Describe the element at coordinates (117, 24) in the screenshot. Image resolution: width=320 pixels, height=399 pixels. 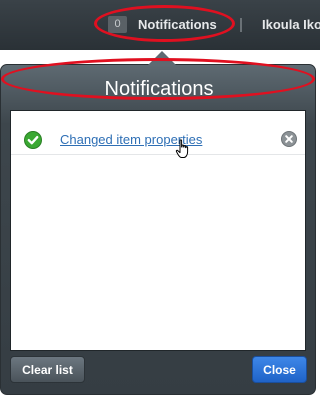
I see `notification-count-badge: 0` at that location.